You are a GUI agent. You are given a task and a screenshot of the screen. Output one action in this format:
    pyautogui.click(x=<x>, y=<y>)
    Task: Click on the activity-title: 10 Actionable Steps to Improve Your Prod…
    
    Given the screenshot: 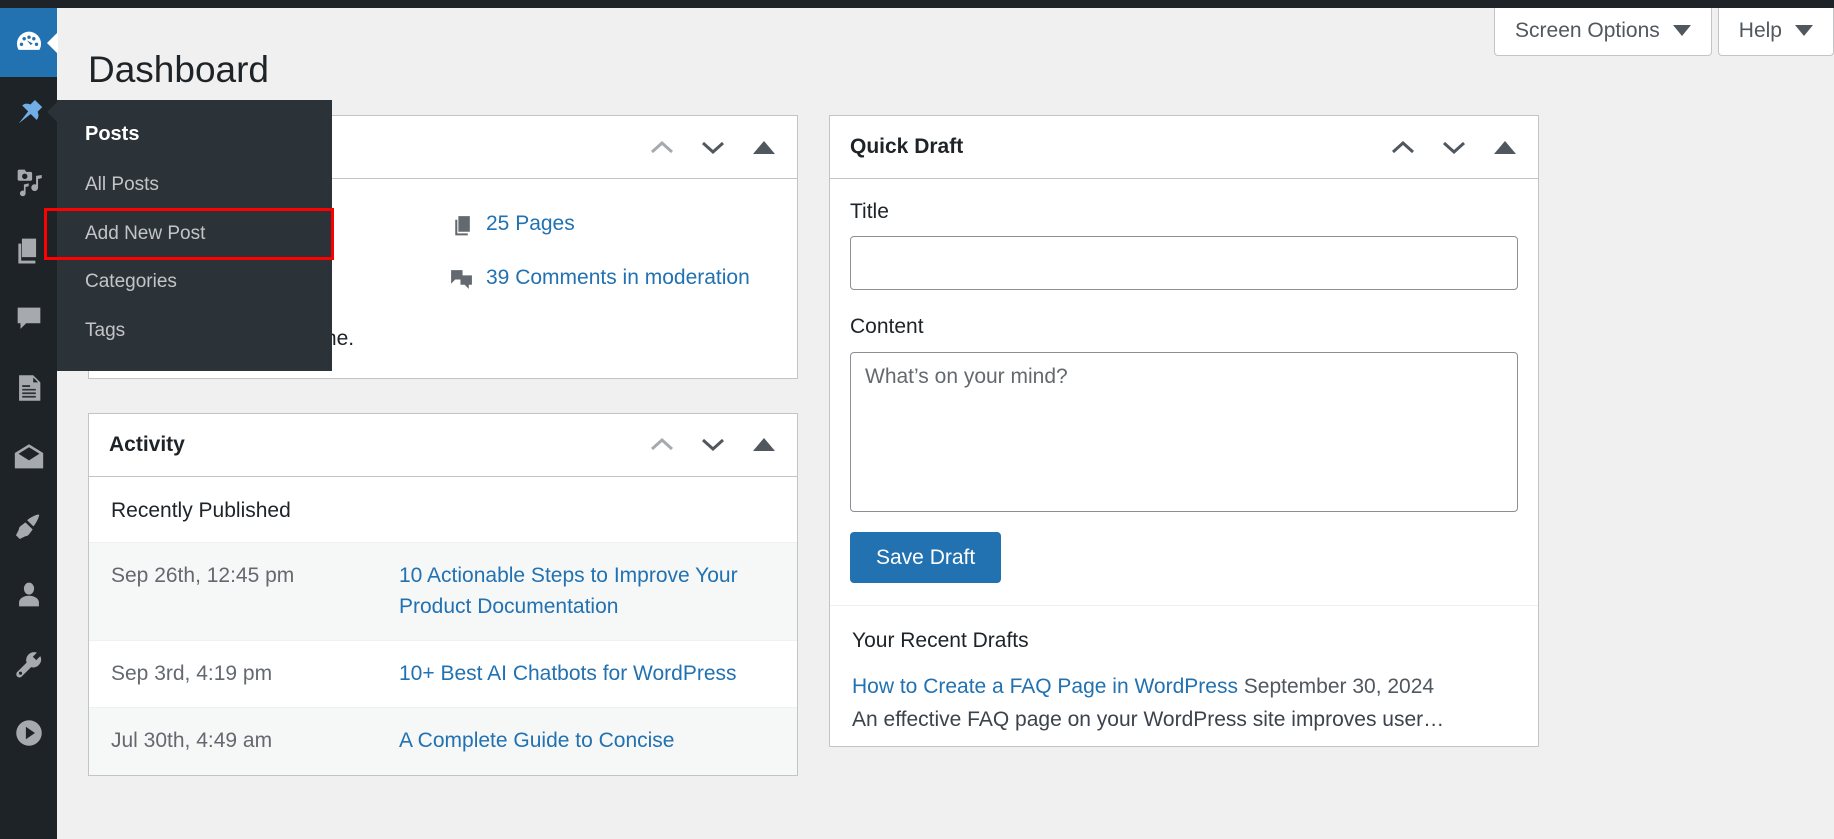 What is the action you would take?
    pyautogui.click(x=587, y=591)
    